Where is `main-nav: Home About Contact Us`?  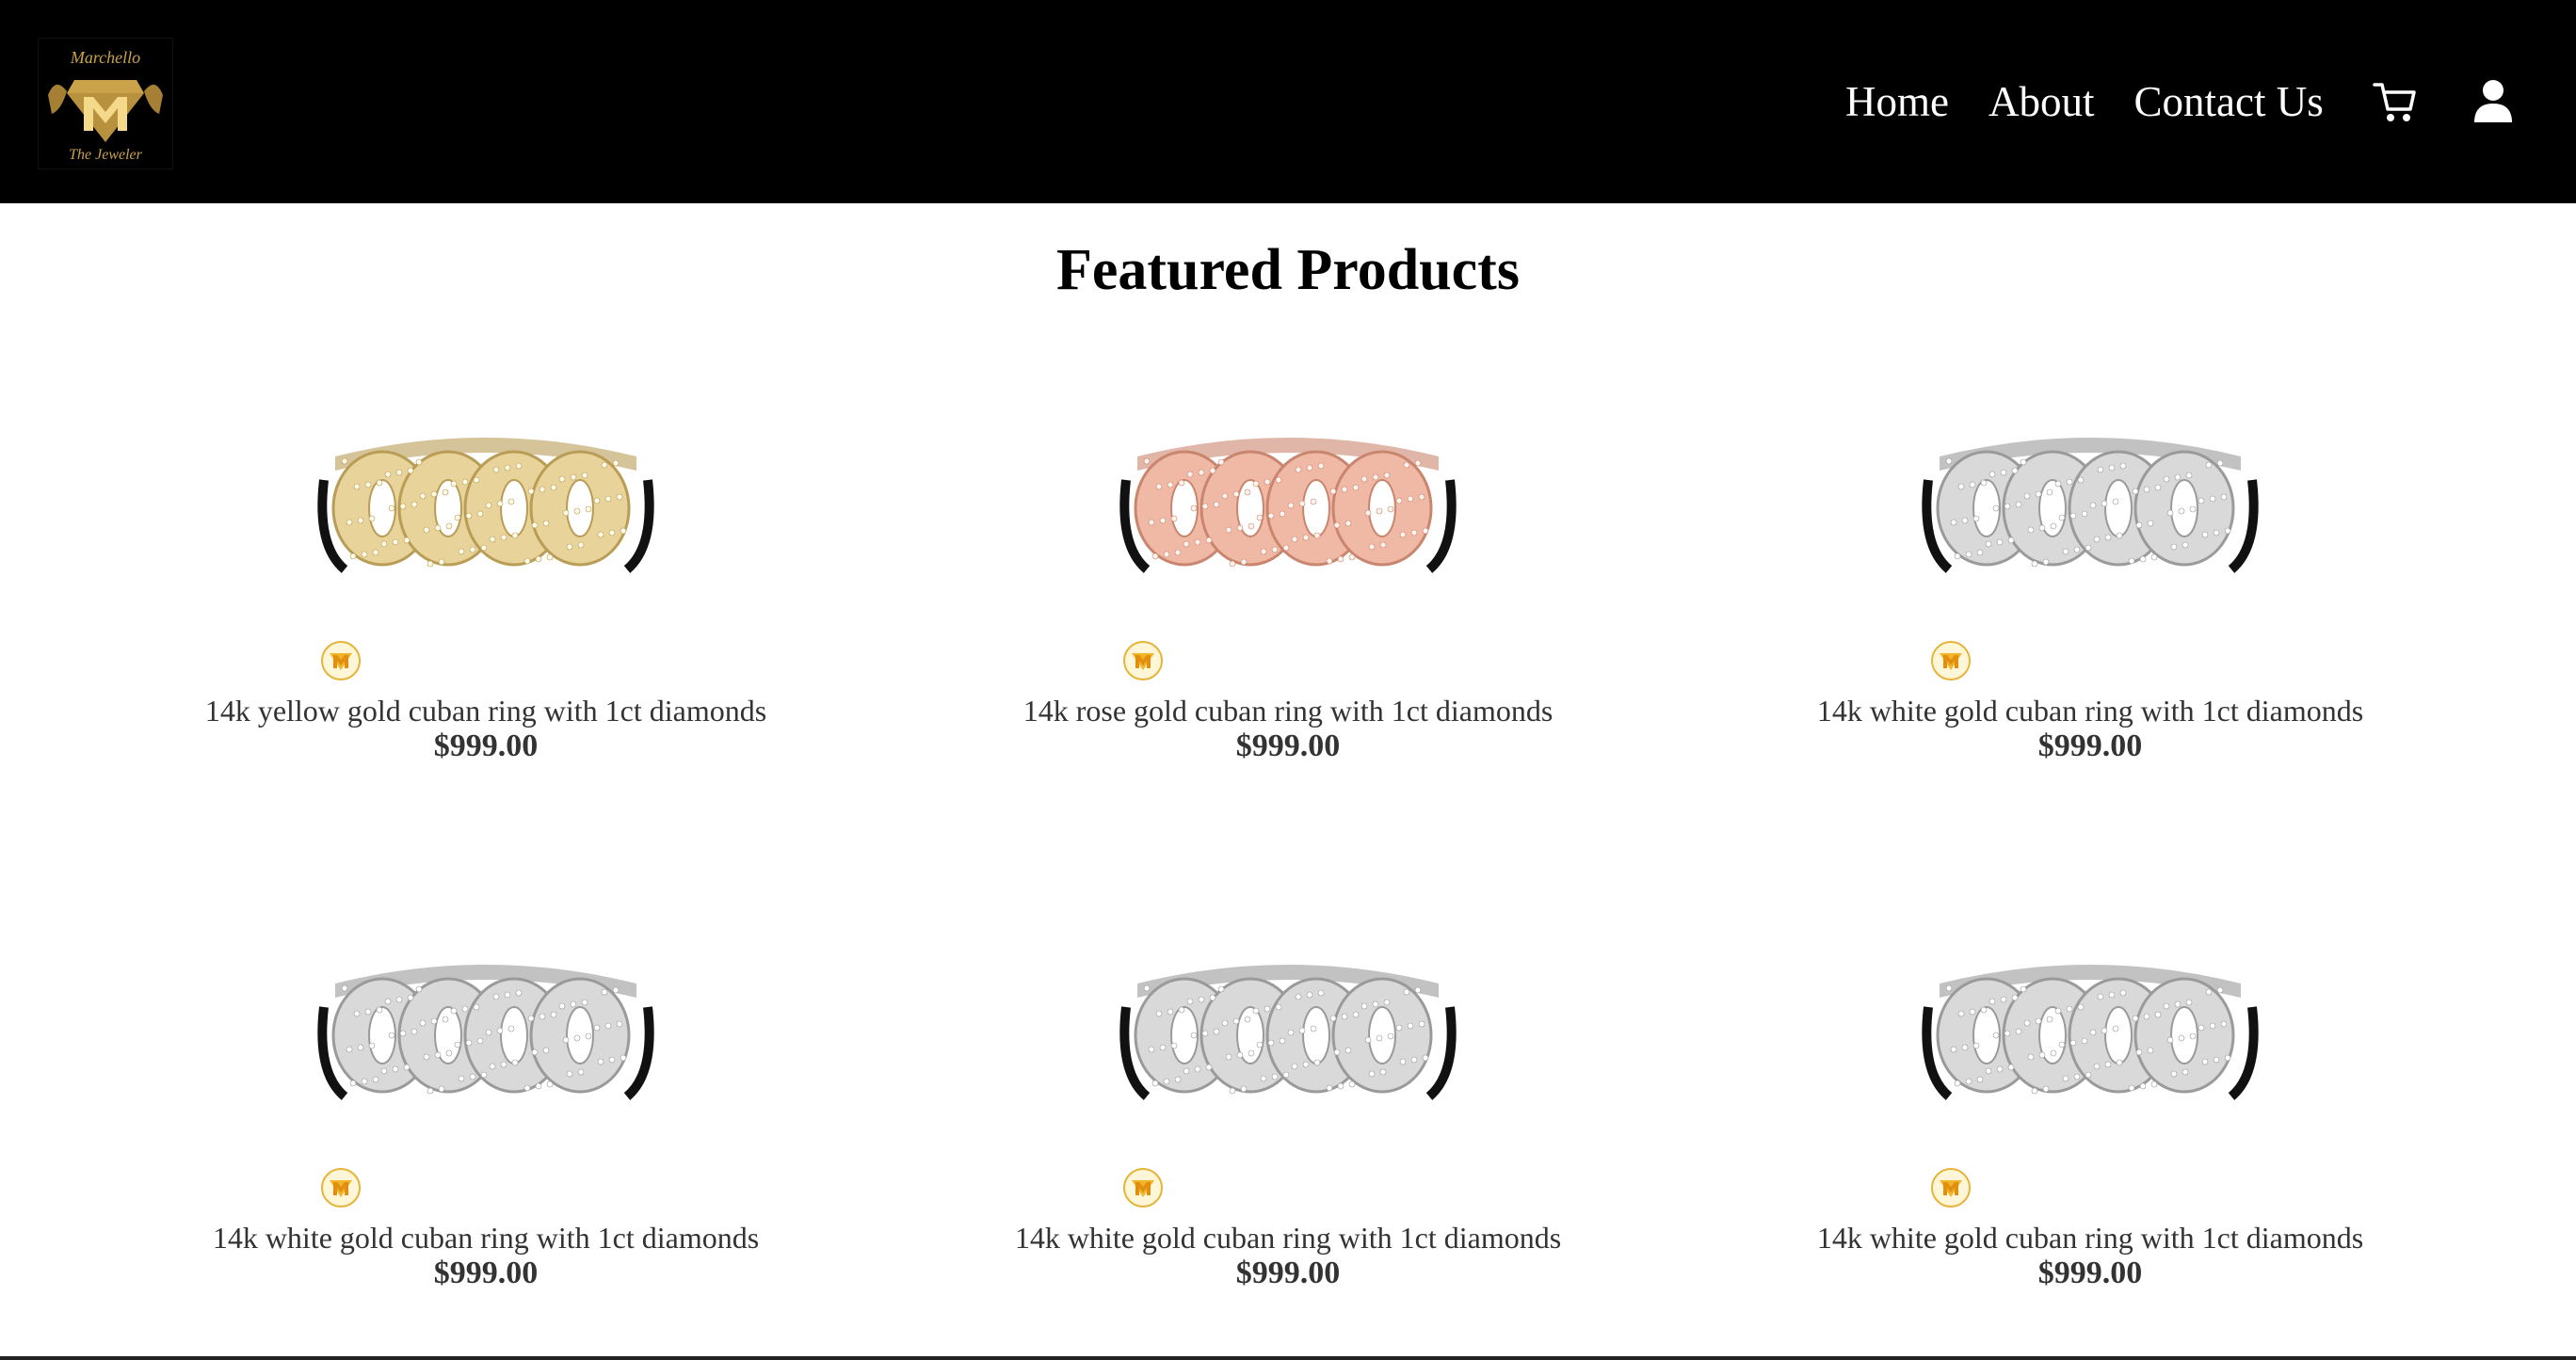 main-nav: Home About Contact Us is located at coordinates (2181, 101).